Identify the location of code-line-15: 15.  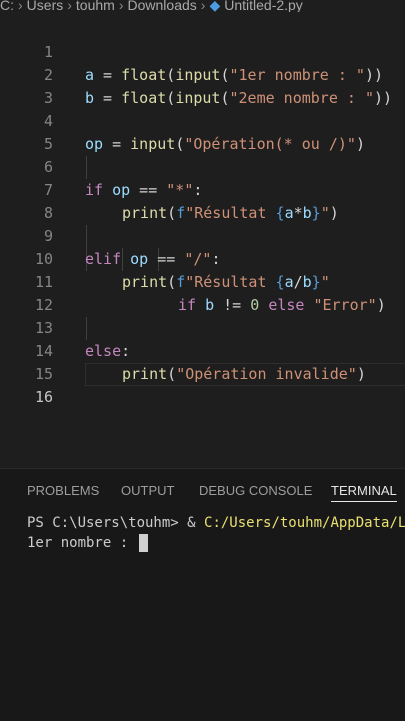
(202, 361).